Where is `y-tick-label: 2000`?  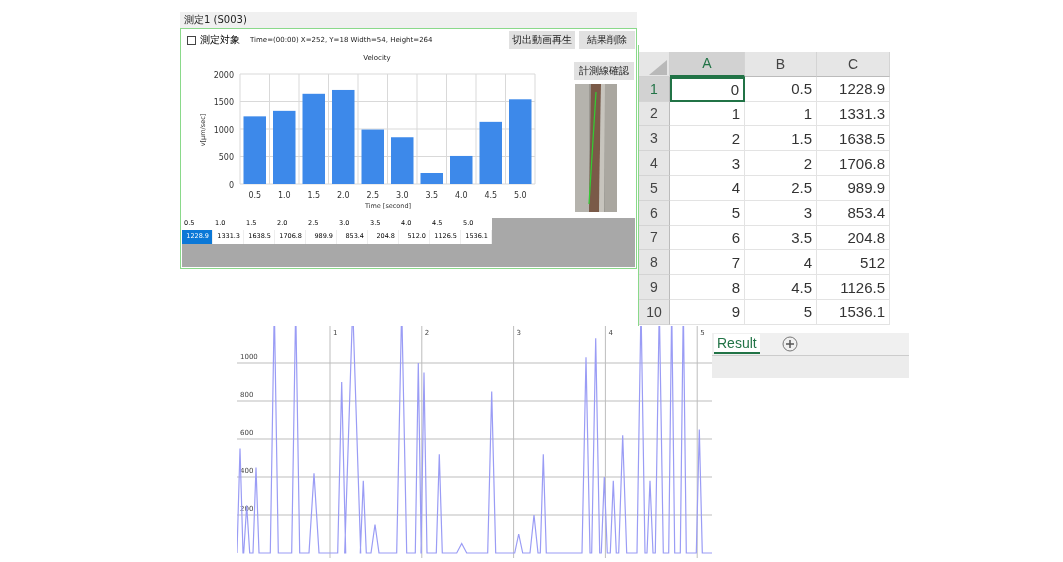
y-tick-label: 2000 is located at coordinates (223, 75).